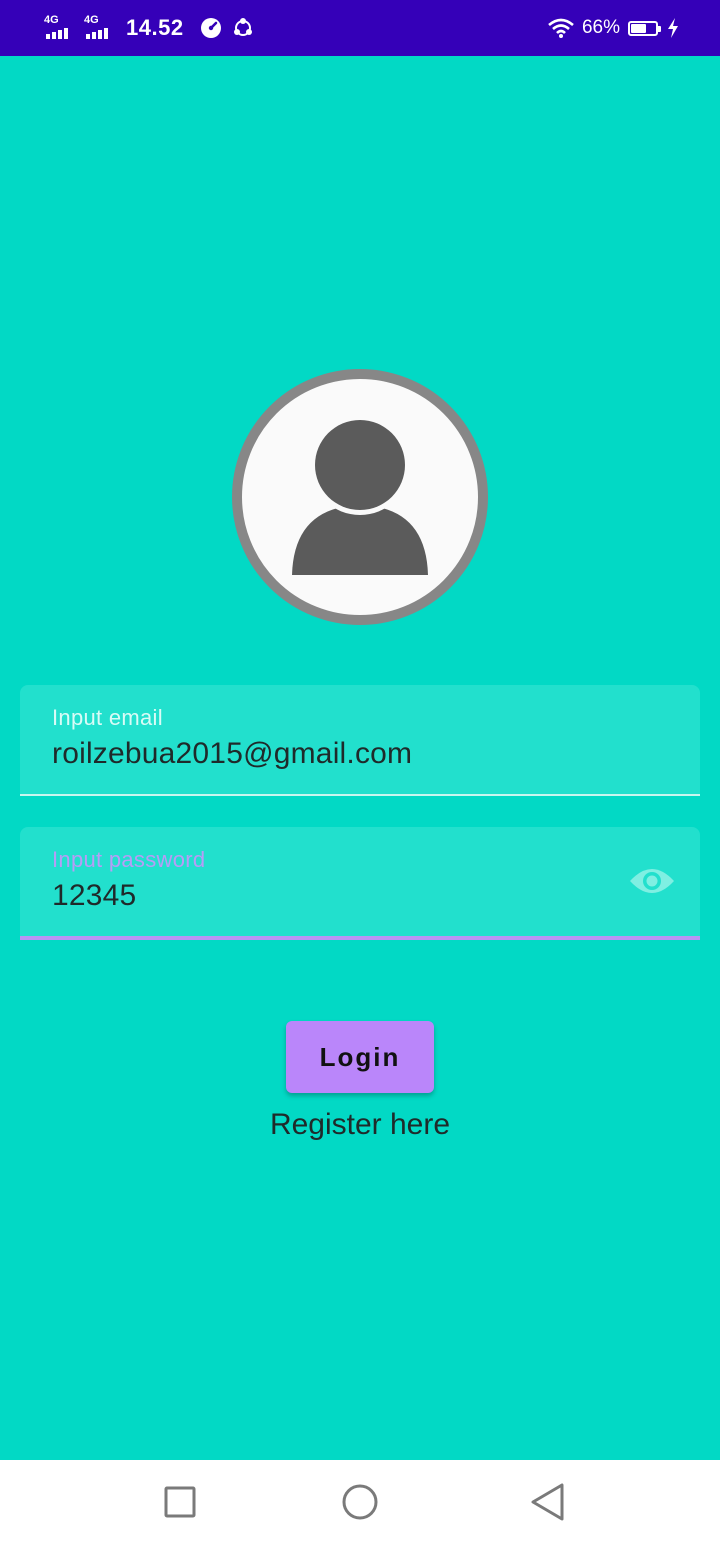  I want to click on battery-percent: 66%, so click(600, 27).